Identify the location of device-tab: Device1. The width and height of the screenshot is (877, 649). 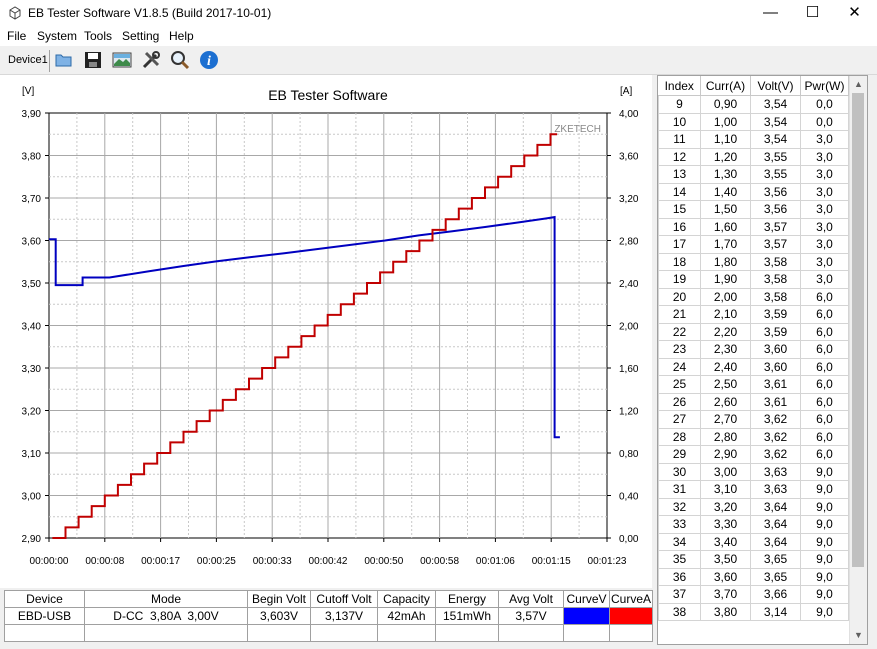
(28, 60).